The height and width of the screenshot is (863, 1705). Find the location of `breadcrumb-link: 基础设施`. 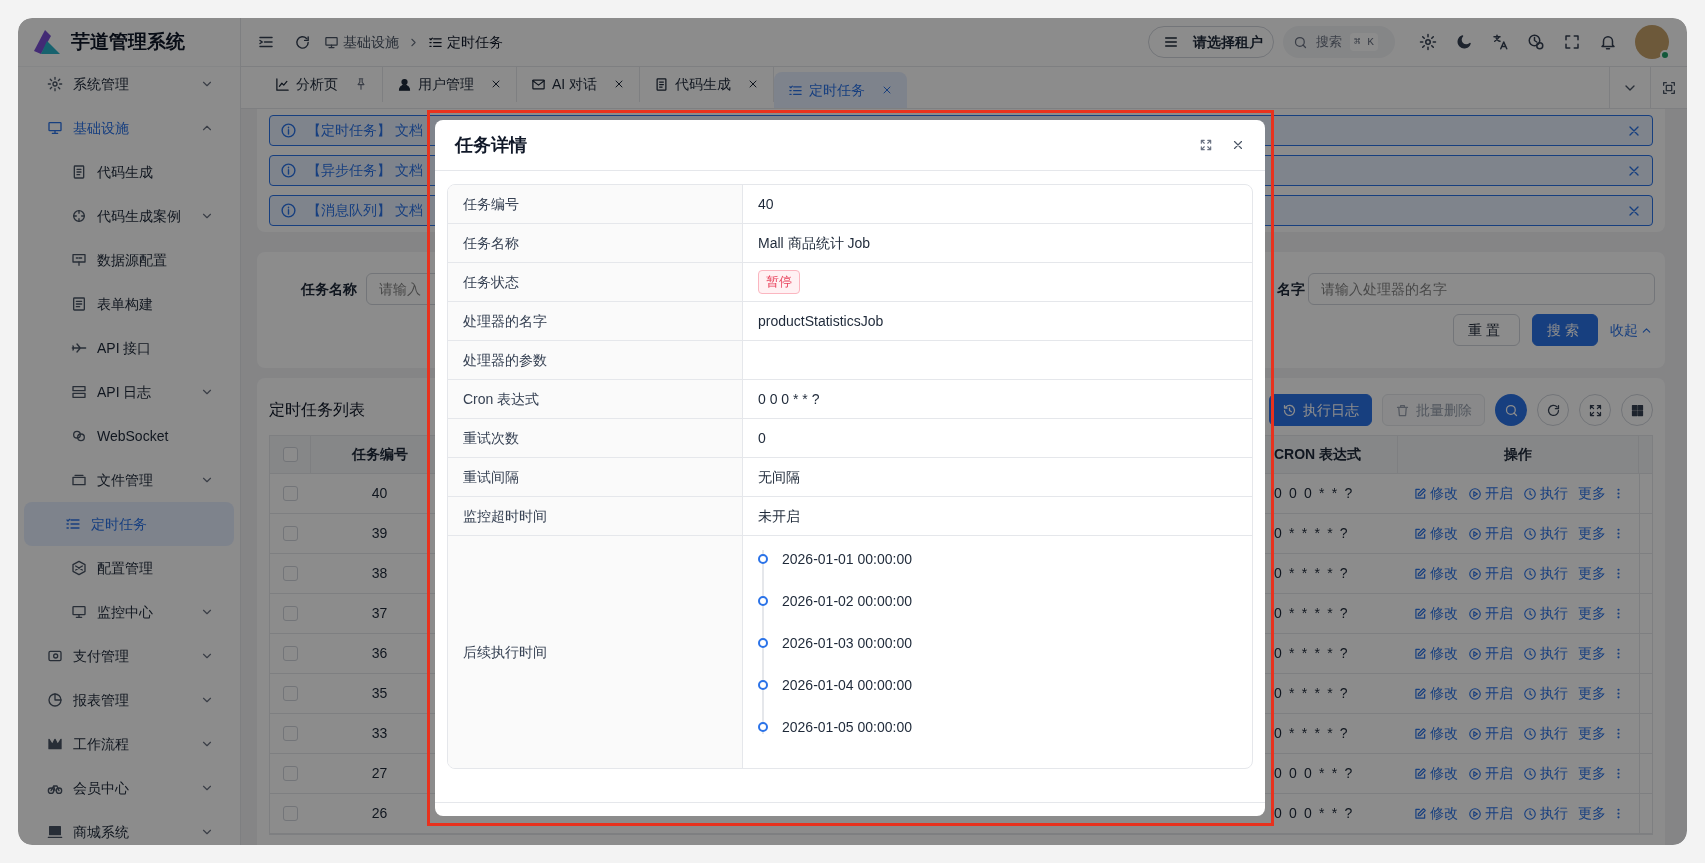

breadcrumb-link: 基础设施 is located at coordinates (361, 42).